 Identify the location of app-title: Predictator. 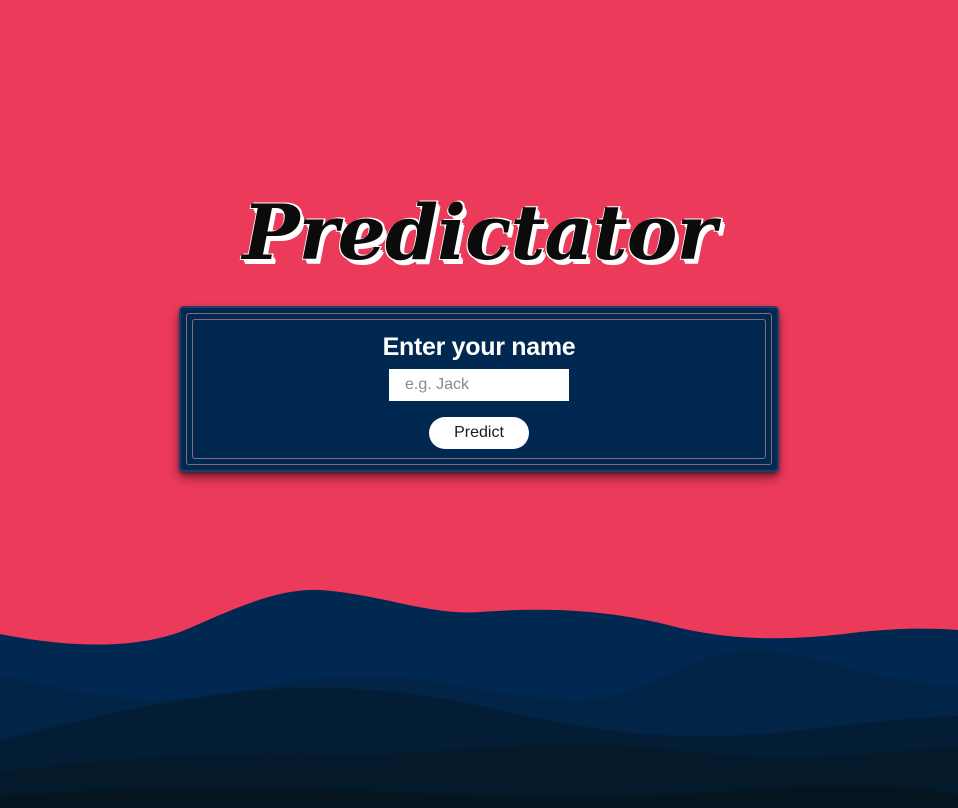
(479, 232).